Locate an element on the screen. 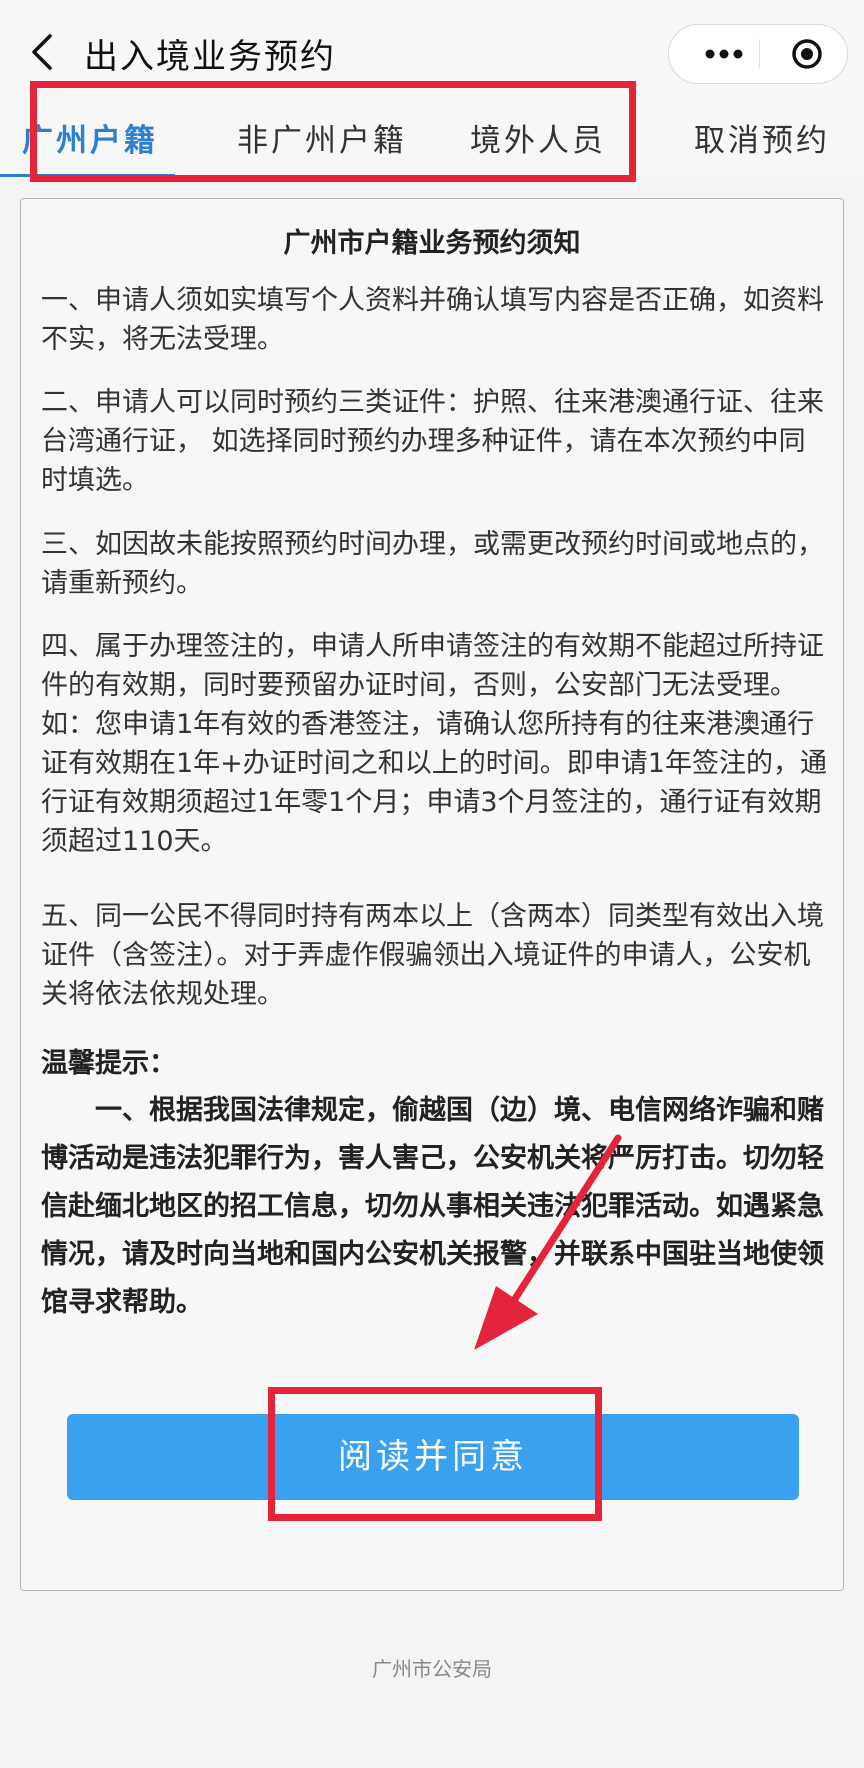 The width and height of the screenshot is (864, 1768). tips-heading: 温馨提示： is located at coordinates (108, 1063).